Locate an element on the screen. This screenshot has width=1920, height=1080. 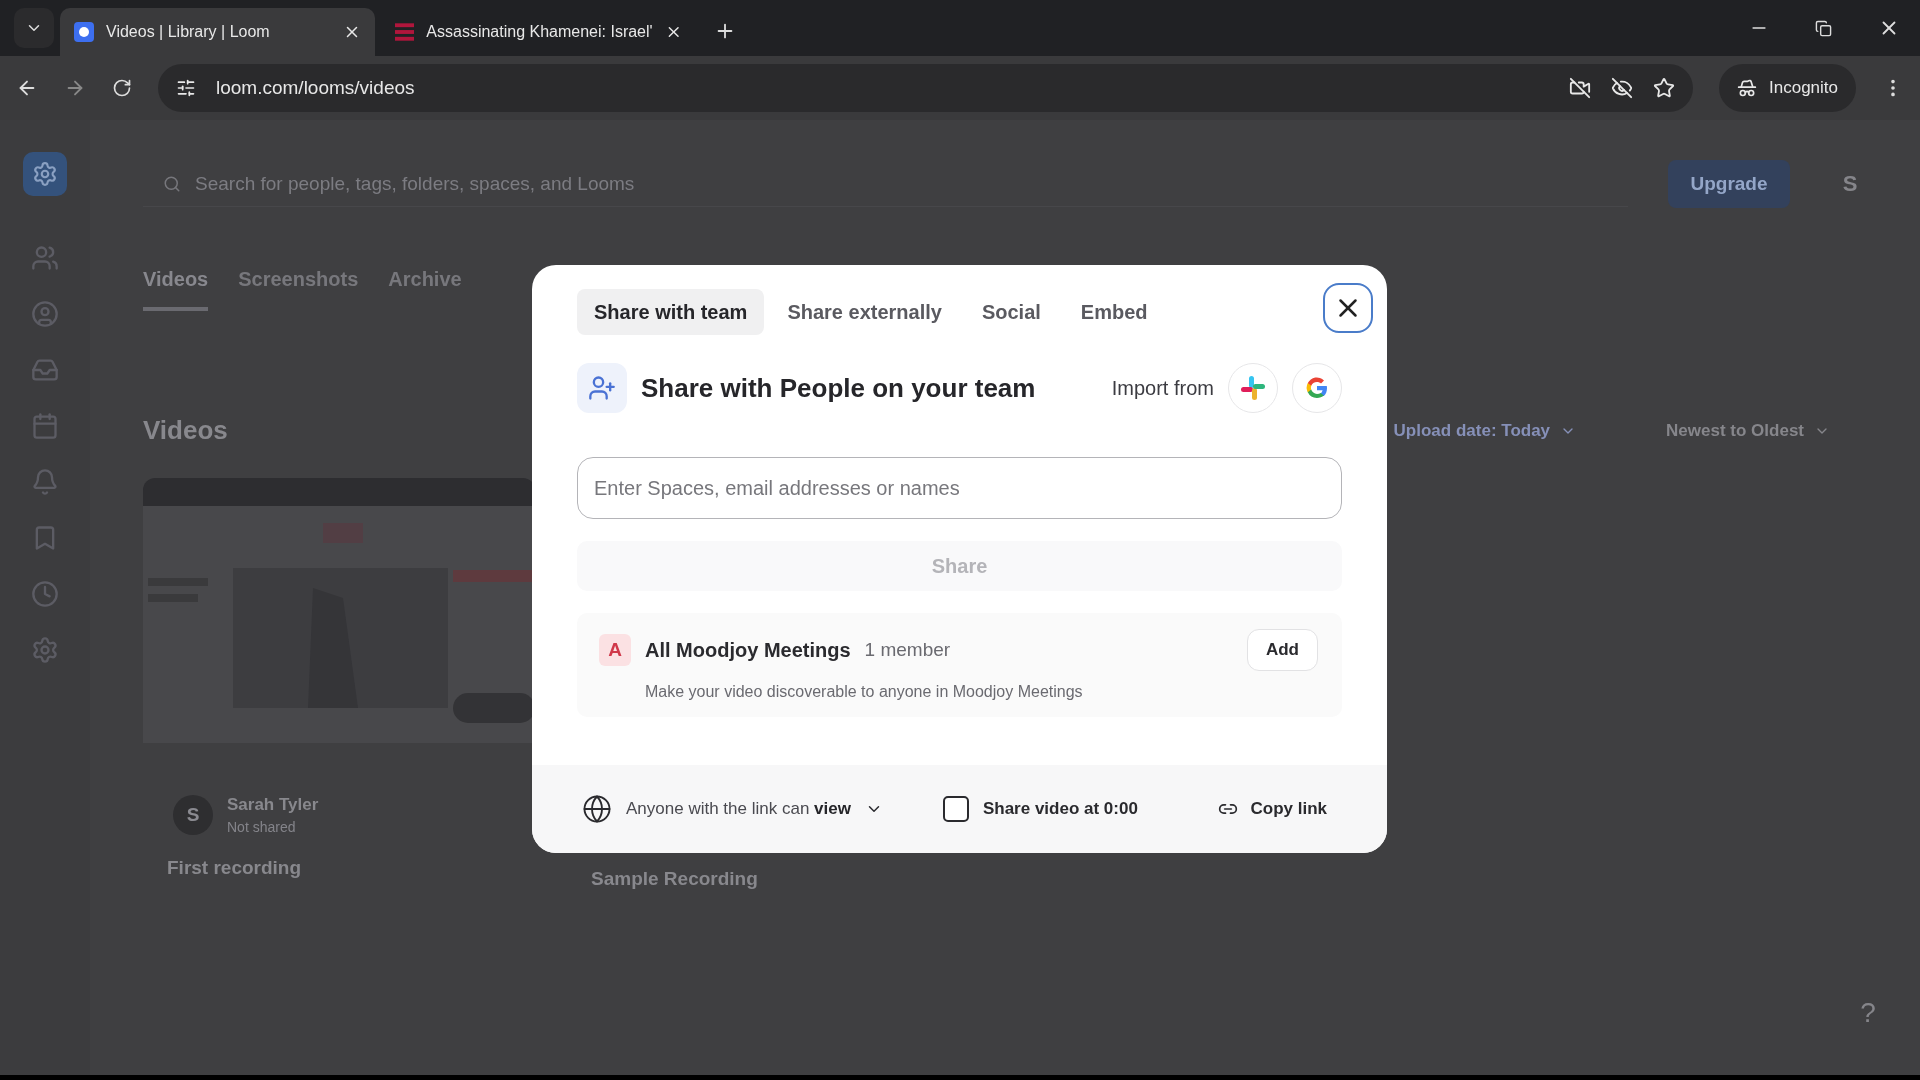
owner-name: Sarah Tyler is located at coordinates (273, 805).